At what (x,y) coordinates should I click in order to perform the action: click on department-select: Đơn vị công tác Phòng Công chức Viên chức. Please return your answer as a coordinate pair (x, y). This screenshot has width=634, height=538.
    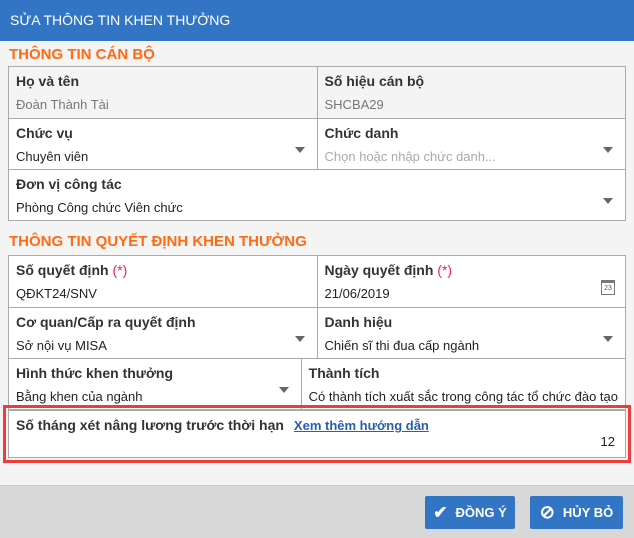
    Looking at the image, I should click on (317, 195).